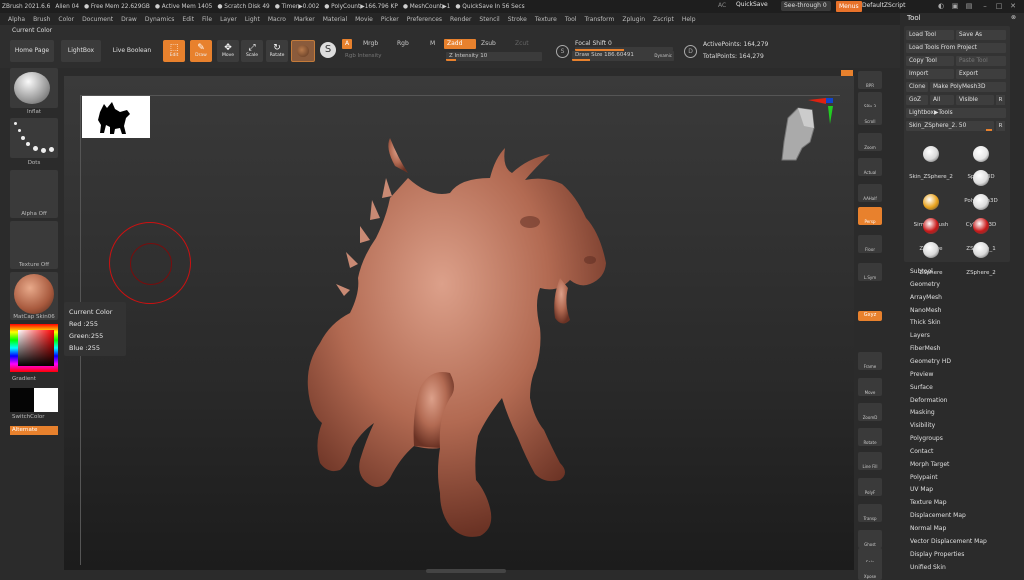 Image resolution: width=1024 pixels, height=580 pixels. I want to click on export-button: Export, so click(981, 74).